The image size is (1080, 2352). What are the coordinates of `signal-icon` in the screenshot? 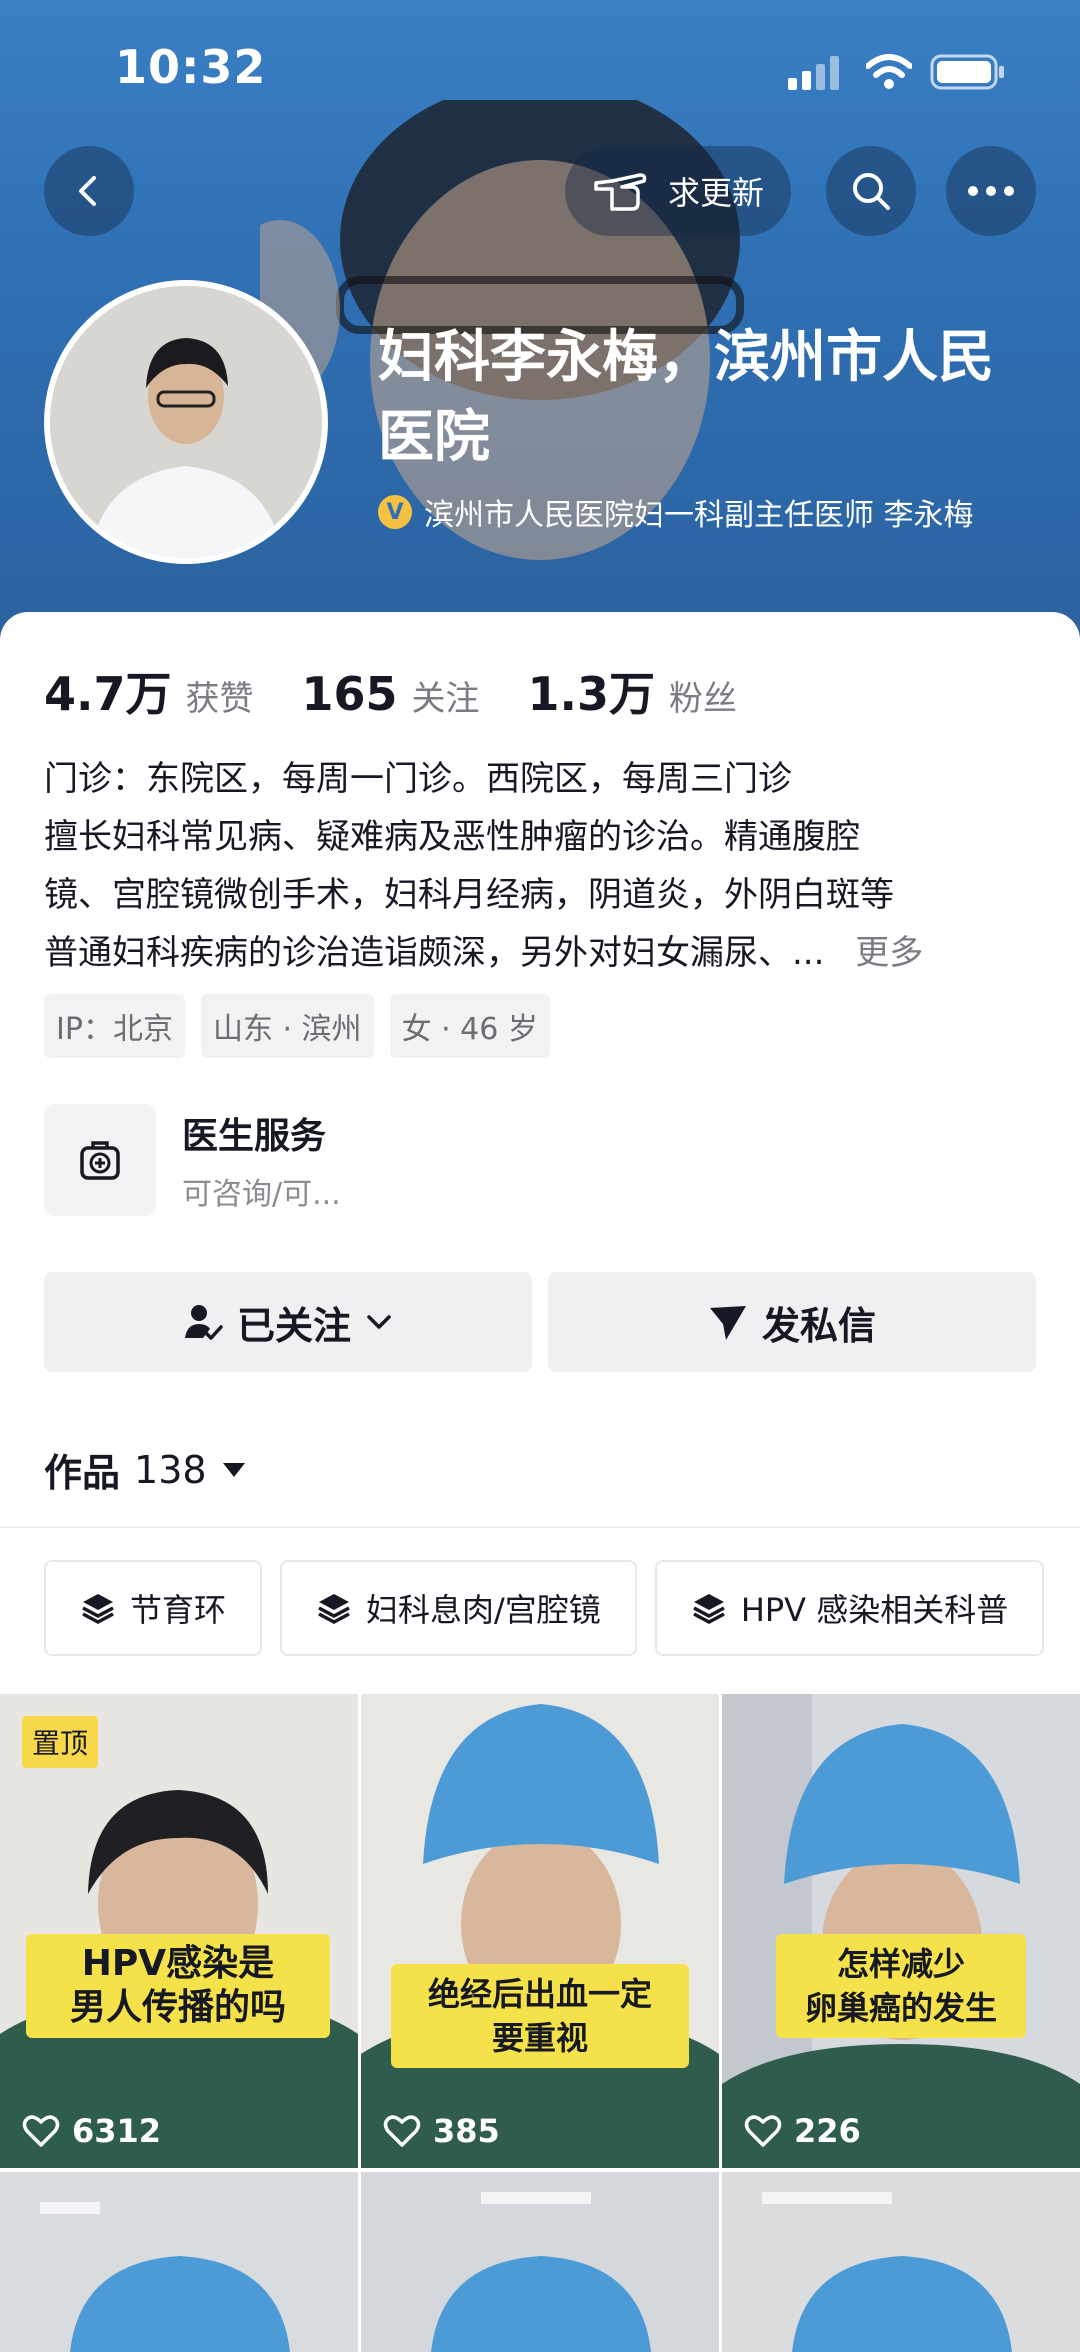 It's located at (813, 73).